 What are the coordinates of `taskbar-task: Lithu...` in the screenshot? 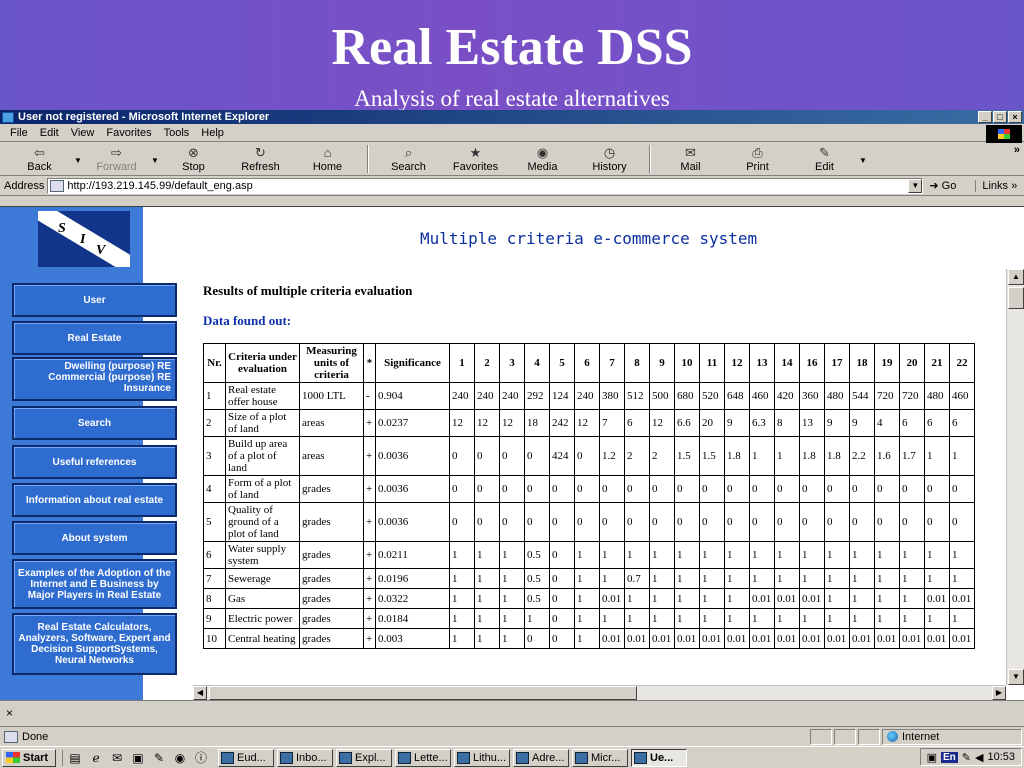 It's located at (482, 757).